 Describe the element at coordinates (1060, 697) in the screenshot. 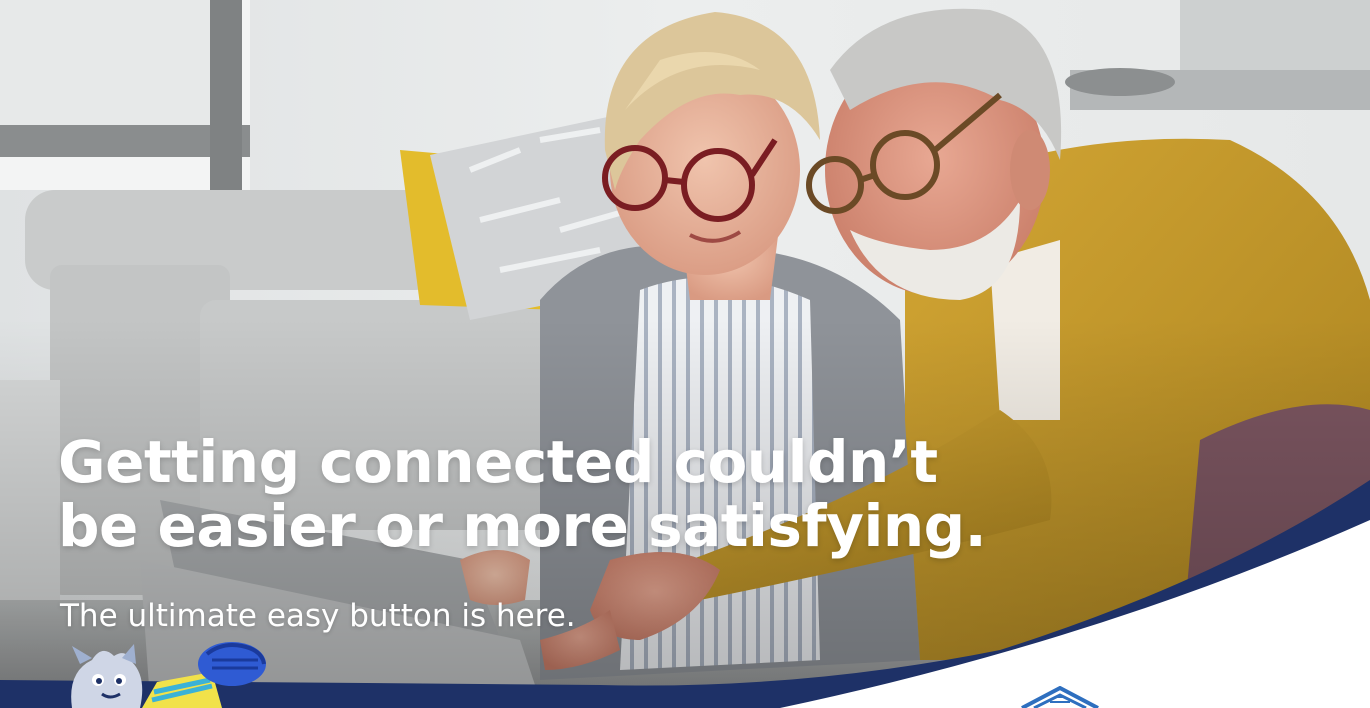

I see `roof-logo-icon` at that location.